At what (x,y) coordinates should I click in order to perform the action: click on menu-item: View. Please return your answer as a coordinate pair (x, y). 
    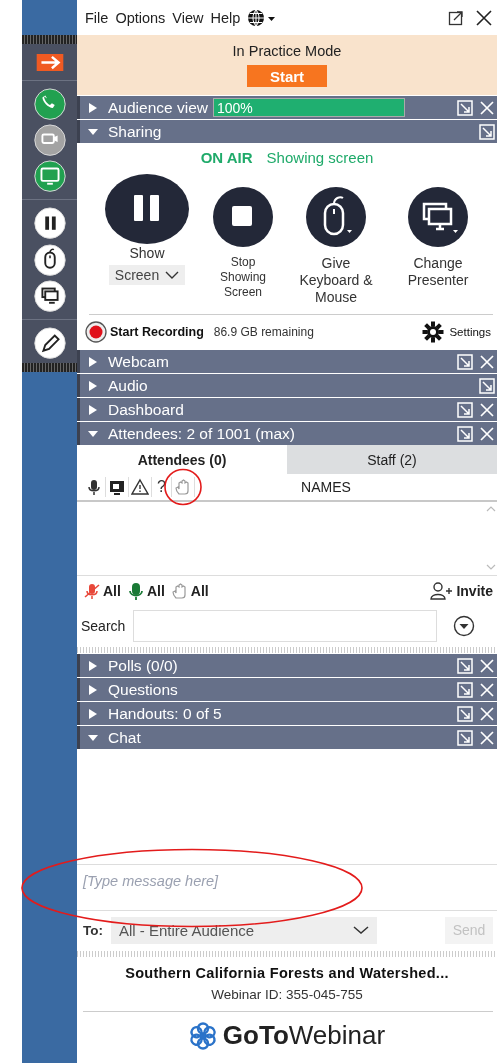
    Looking at the image, I should click on (188, 17).